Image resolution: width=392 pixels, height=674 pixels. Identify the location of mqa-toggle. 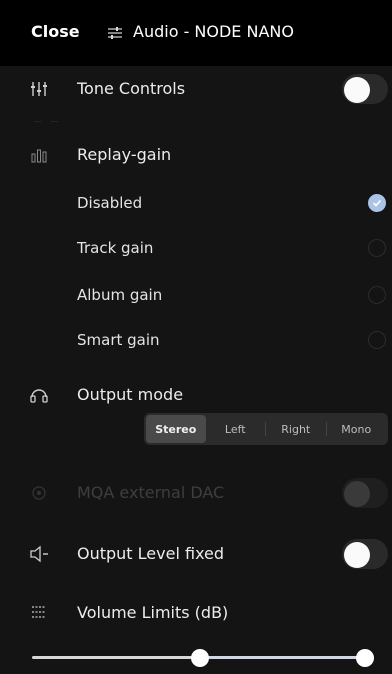
(365, 493).